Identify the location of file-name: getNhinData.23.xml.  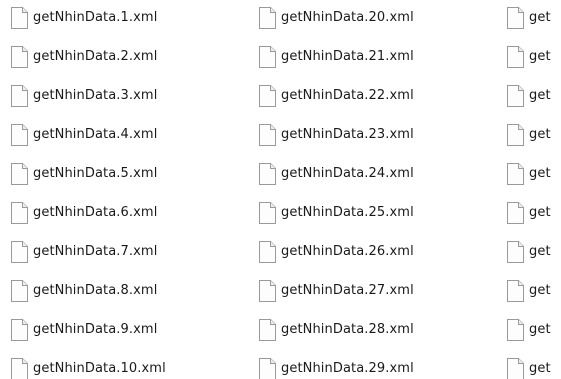
(347, 134).